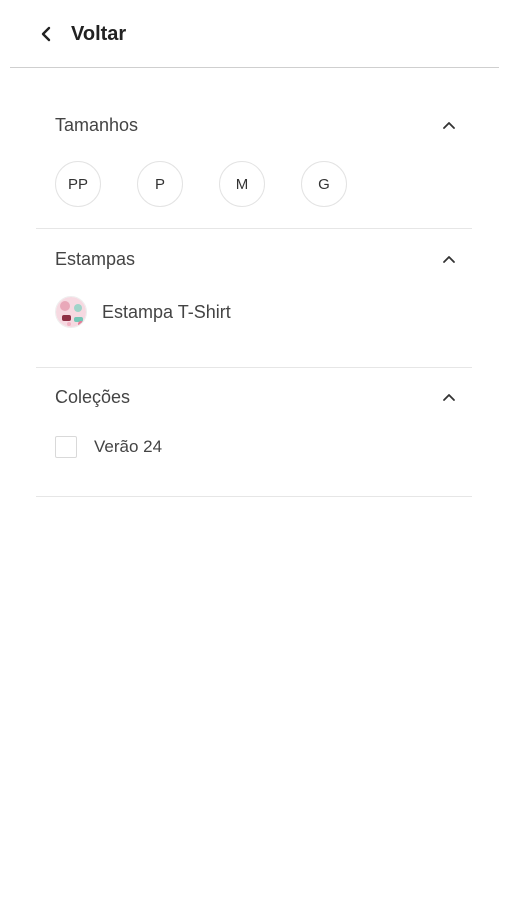  Describe the element at coordinates (97, 124) in the screenshot. I see `section-title: Tamanhos` at that location.